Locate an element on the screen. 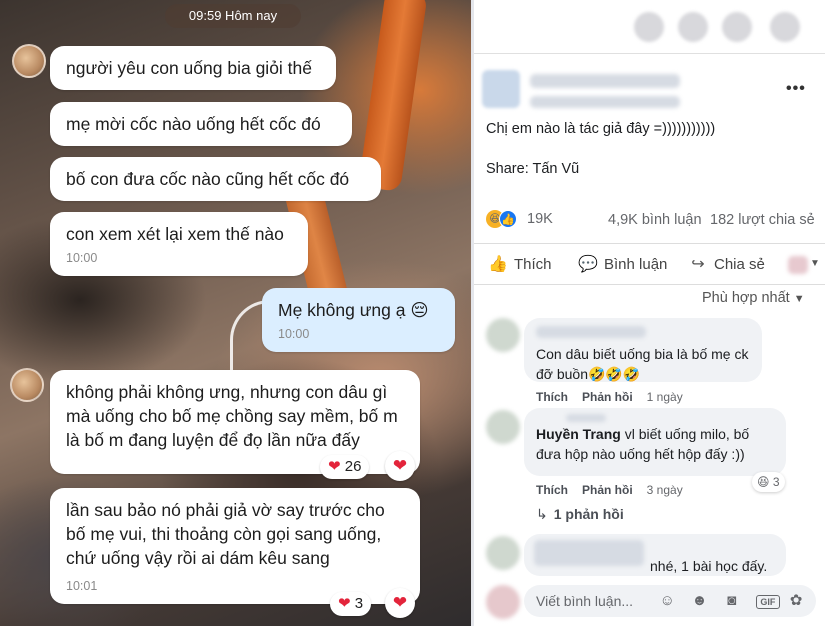 The width and height of the screenshot is (825, 626). share-icon: ↪ is located at coordinates (698, 264).